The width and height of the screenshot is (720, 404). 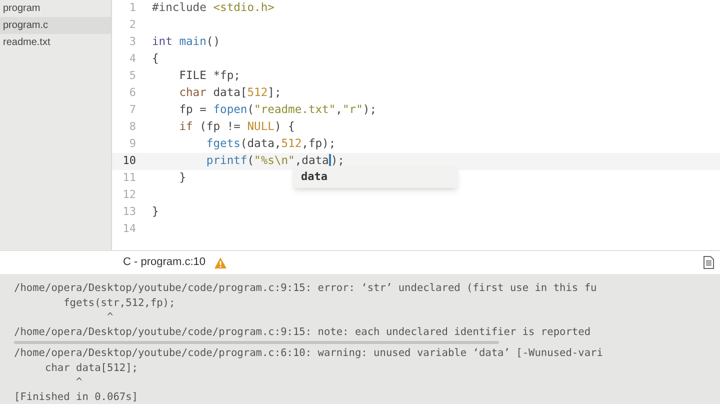 What do you see at coordinates (277, 110) in the screenshot?
I see `code-line: fp = fopen("readme.txt","r");` at bounding box center [277, 110].